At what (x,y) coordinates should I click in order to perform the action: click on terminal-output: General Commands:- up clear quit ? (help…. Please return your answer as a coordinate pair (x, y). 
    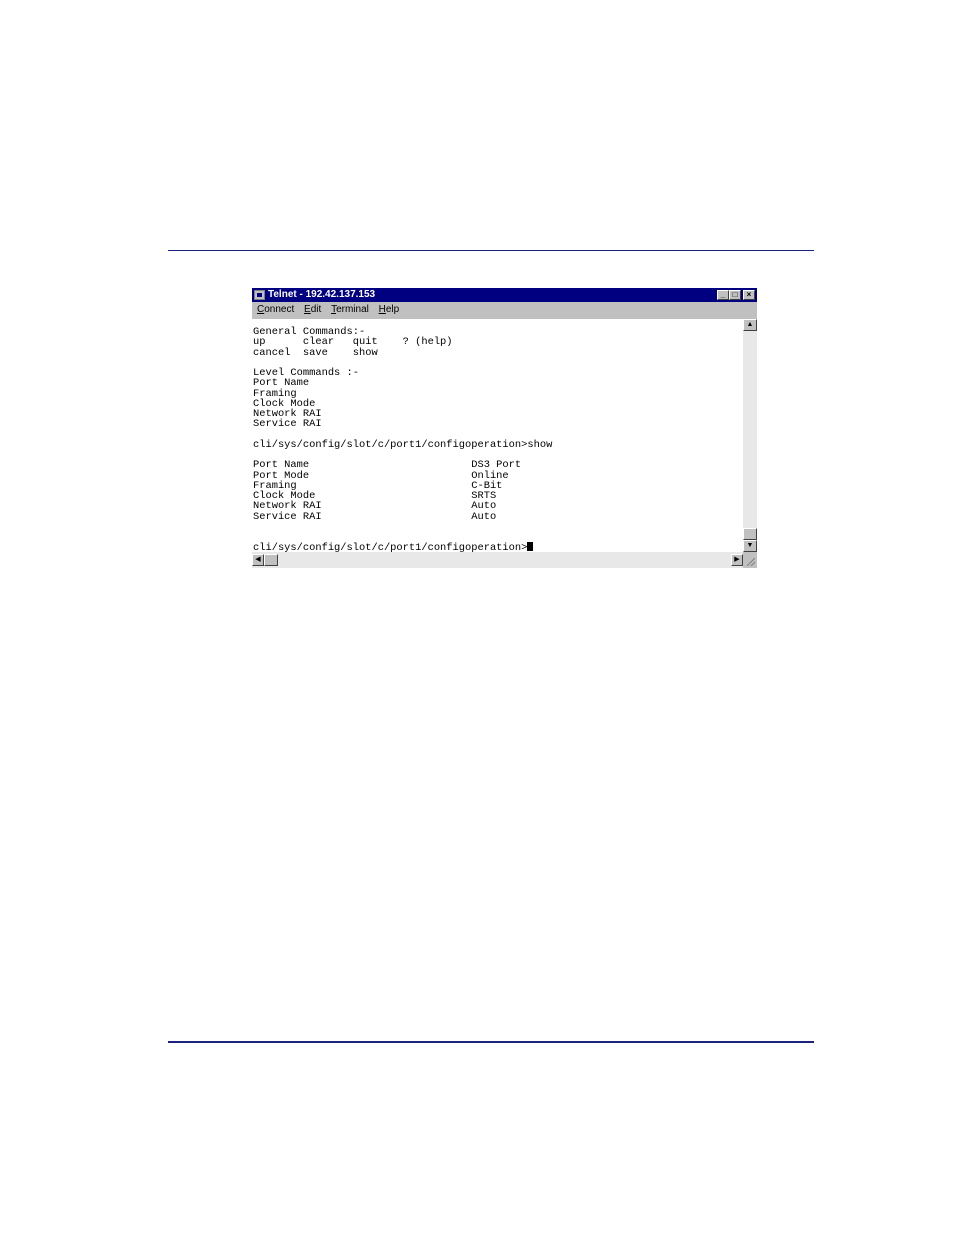
    Looking at the image, I should click on (402, 439).